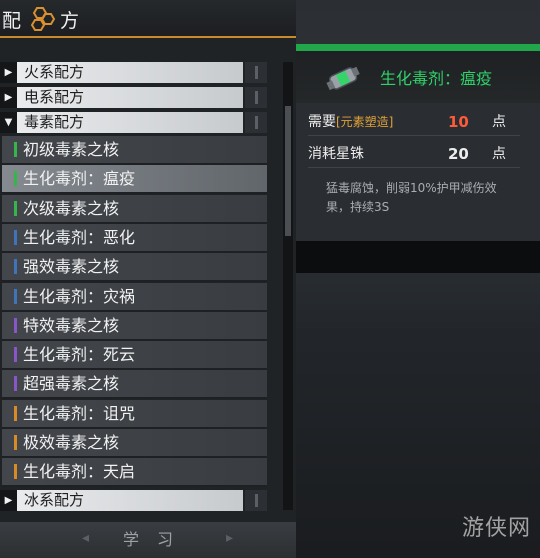 Image resolution: width=540 pixels, height=558 pixels. Describe the element at coordinates (134, 209) in the screenshot. I see `recipe-item: 次级毒素之核` at that location.